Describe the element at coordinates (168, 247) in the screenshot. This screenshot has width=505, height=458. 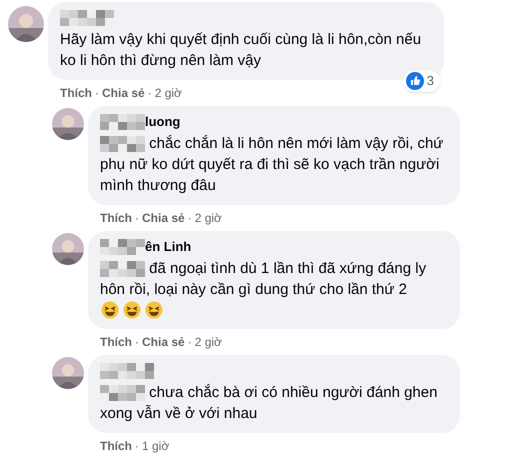
I see `author-name: ên Linh` at that location.